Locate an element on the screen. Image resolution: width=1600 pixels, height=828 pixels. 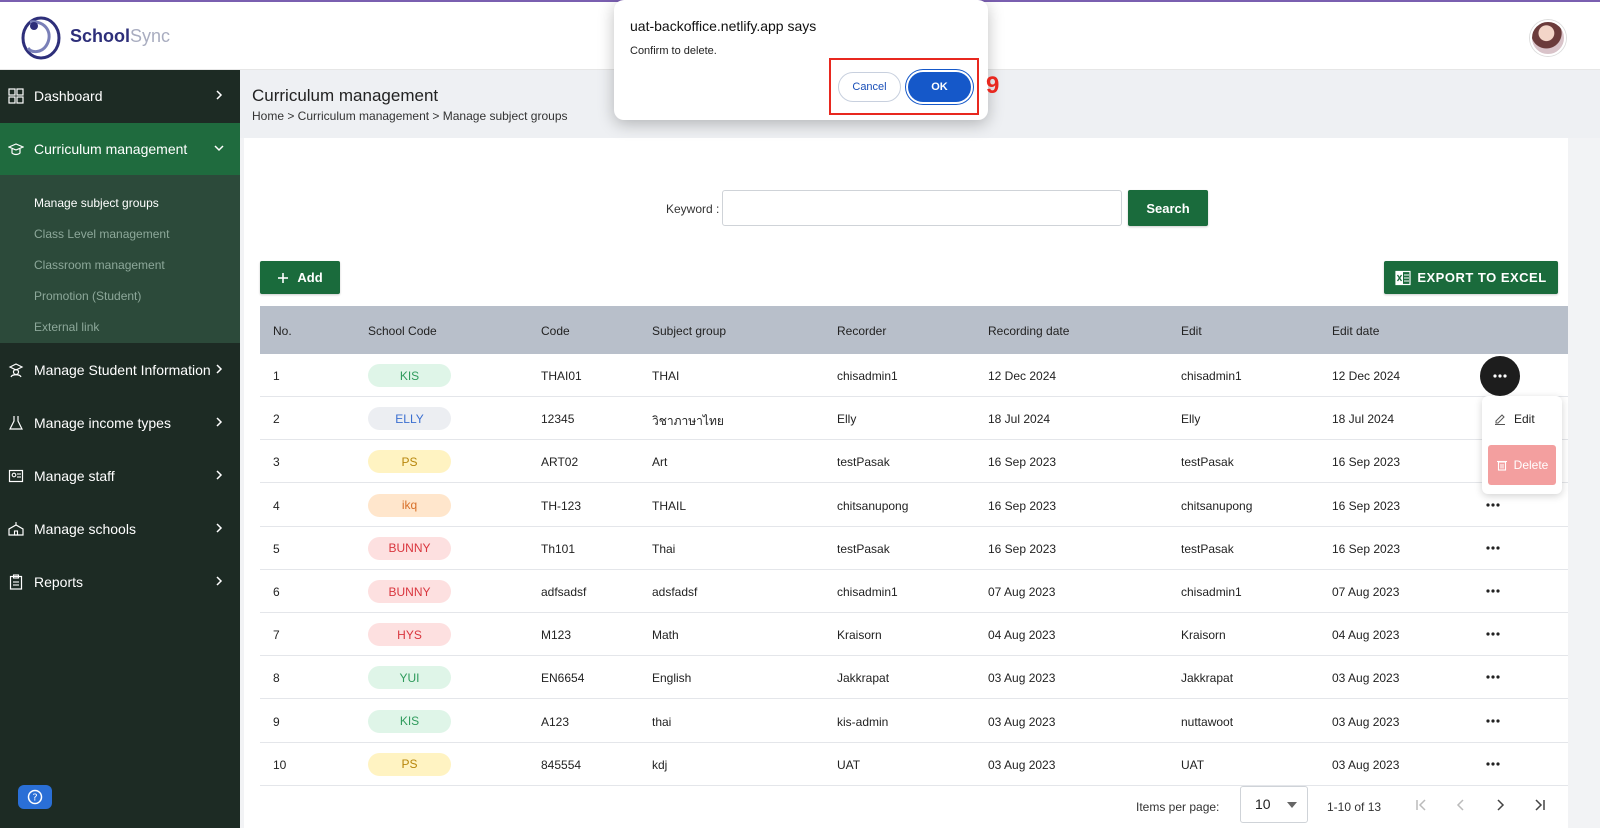
sidebar-item-label: Manage Student Information is located at coordinates (122, 370).